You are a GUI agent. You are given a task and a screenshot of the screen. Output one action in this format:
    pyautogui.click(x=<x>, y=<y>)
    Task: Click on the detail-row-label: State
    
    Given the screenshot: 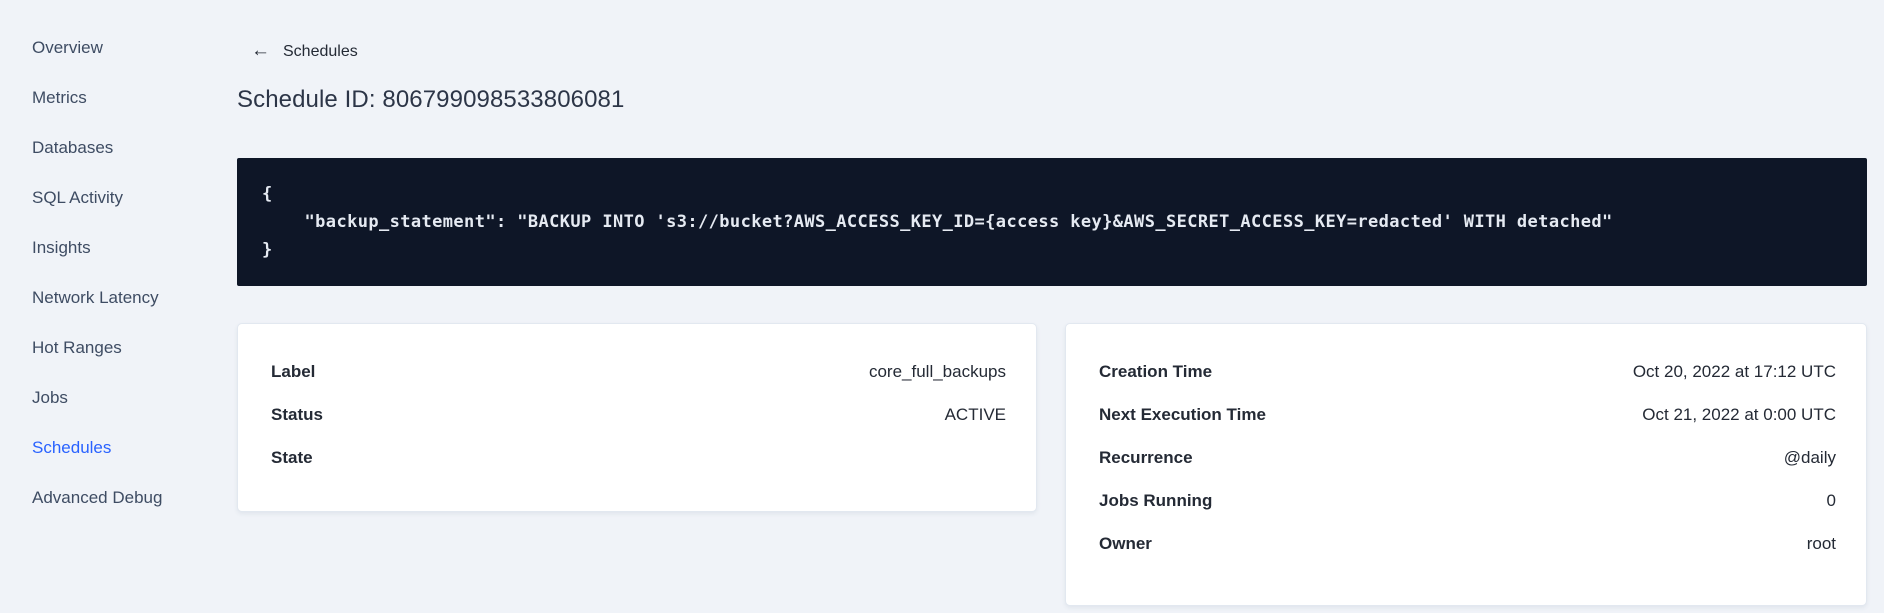 What is the action you would take?
    pyautogui.click(x=292, y=457)
    